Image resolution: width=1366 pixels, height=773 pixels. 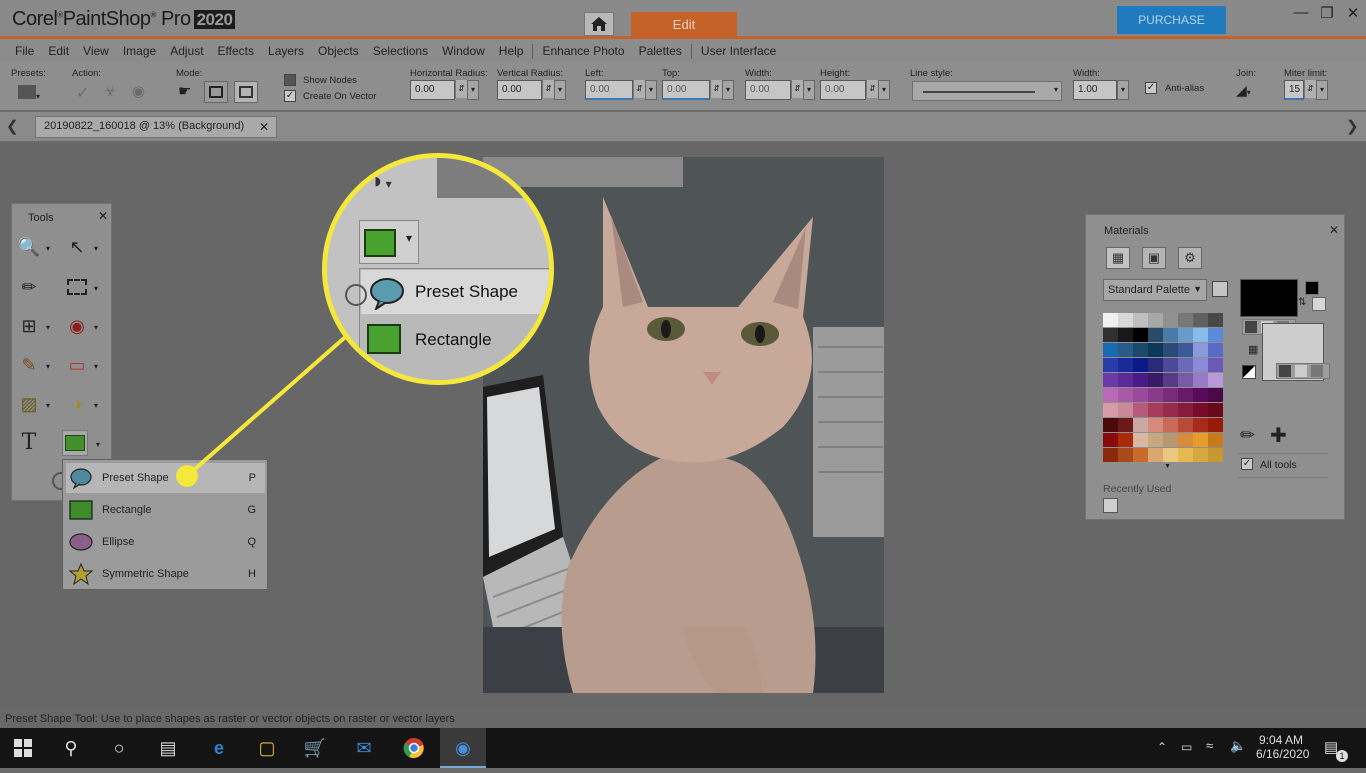 I want to click on flyout-item-symmetric-shape: Symmetric Shape H, so click(x=165, y=574).